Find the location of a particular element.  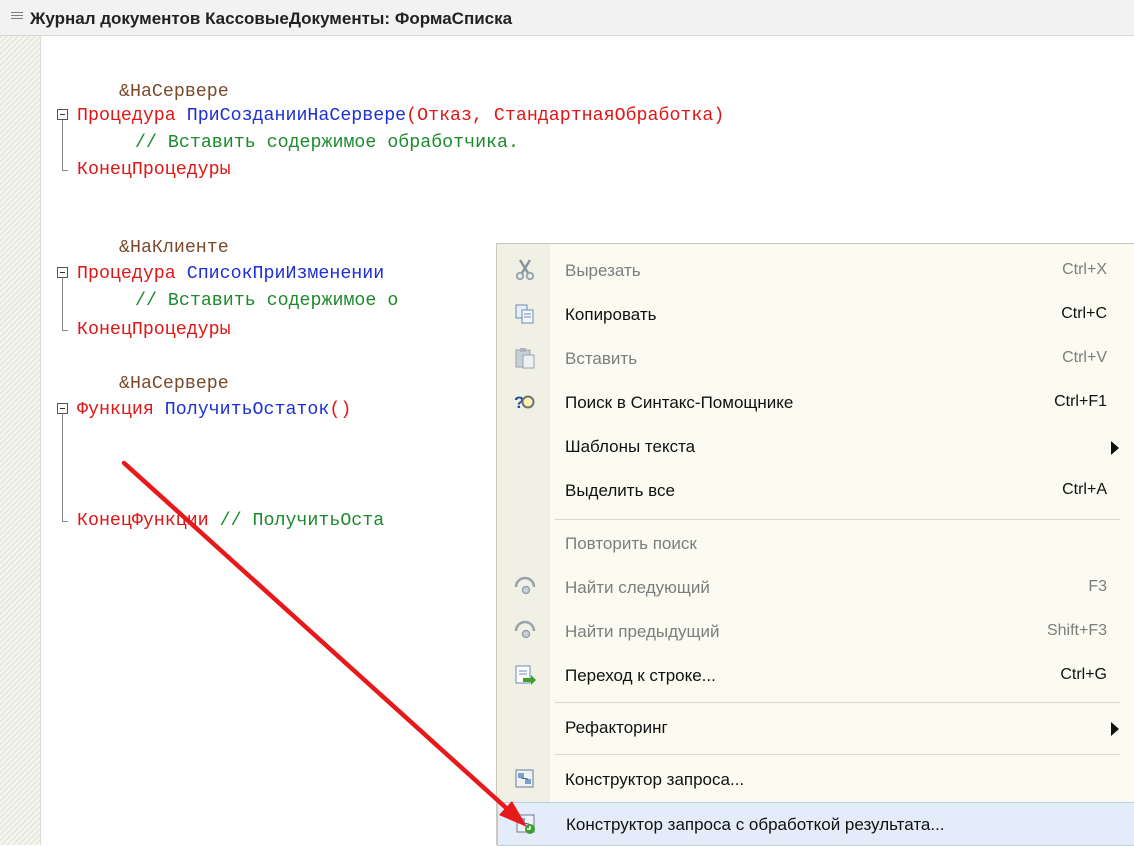

query-builder-result-icon is located at coordinates (525, 824).